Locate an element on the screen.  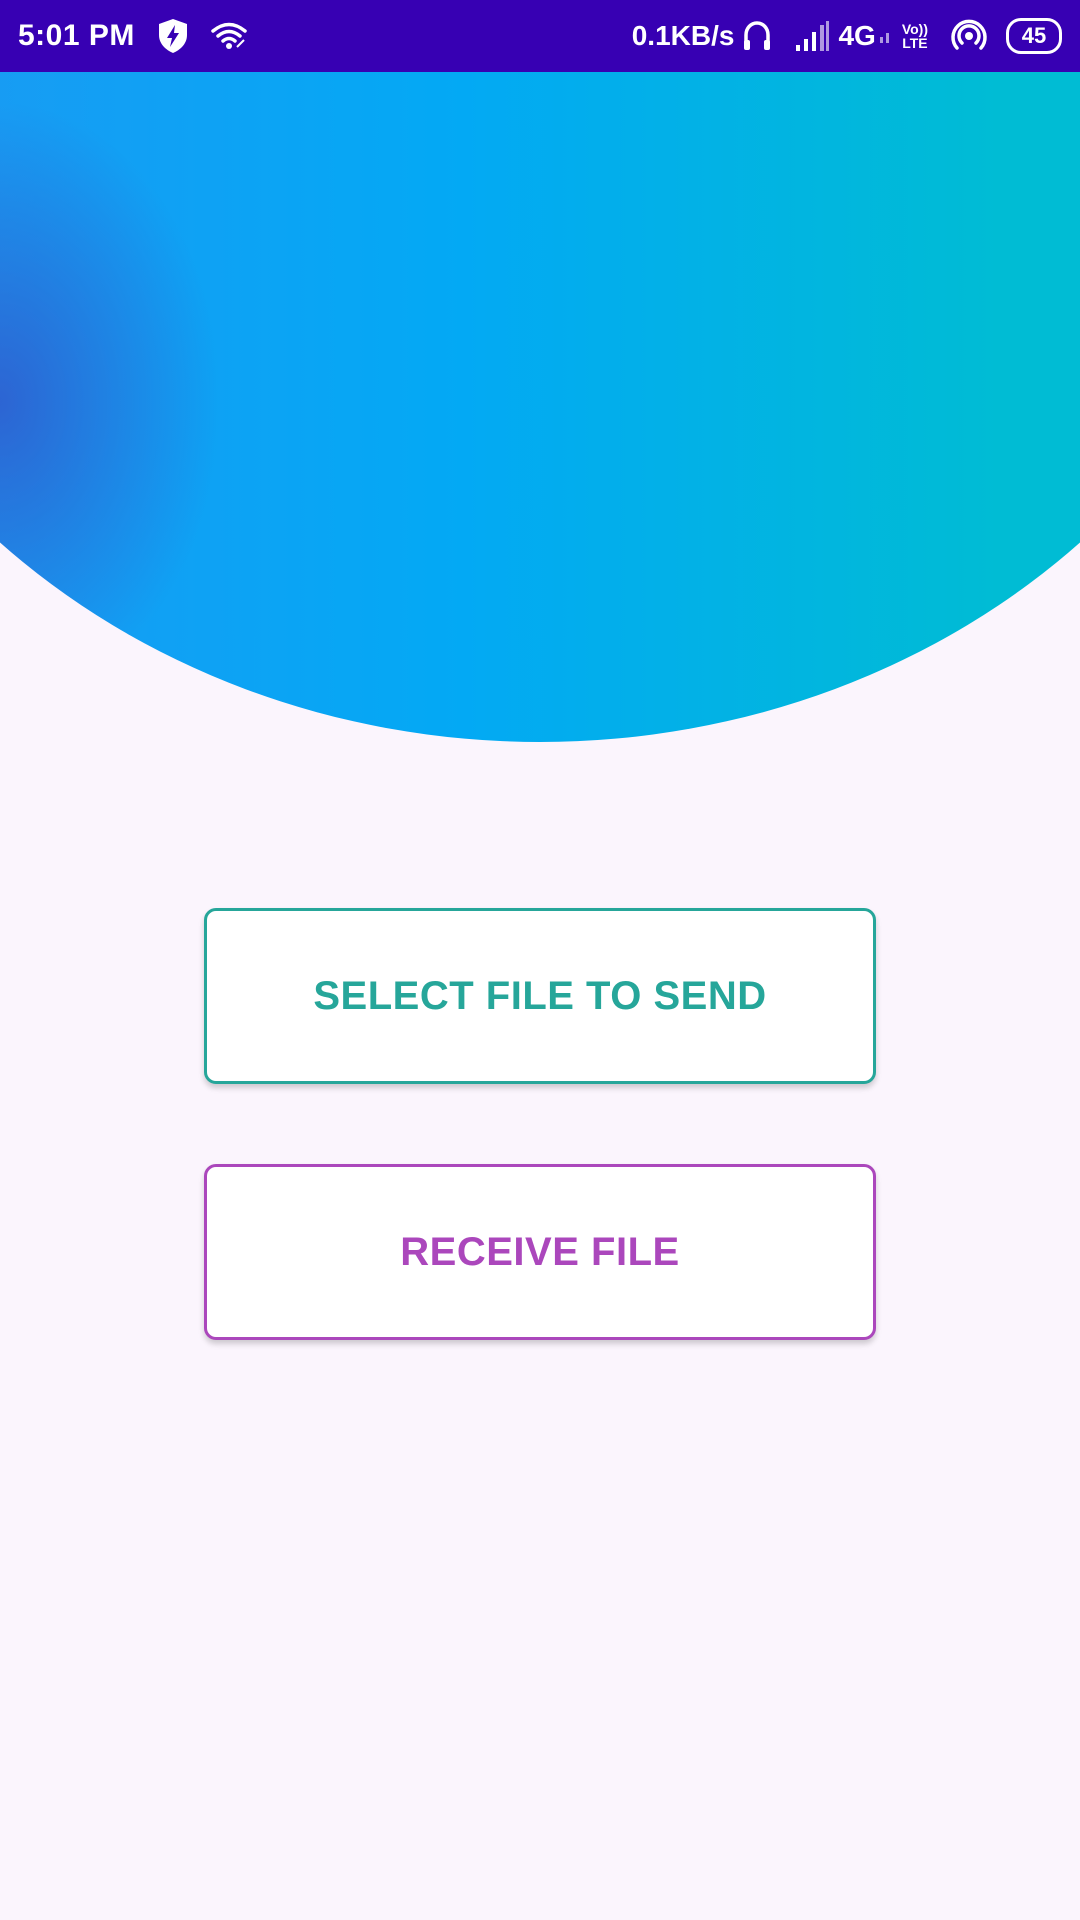
receive-button-label: RECEIVE FILE is located at coordinates (540, 1251).